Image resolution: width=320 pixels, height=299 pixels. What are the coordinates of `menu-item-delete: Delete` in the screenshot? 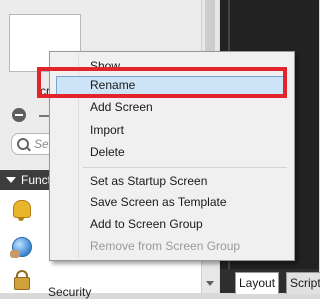 It's located at (107, 152).